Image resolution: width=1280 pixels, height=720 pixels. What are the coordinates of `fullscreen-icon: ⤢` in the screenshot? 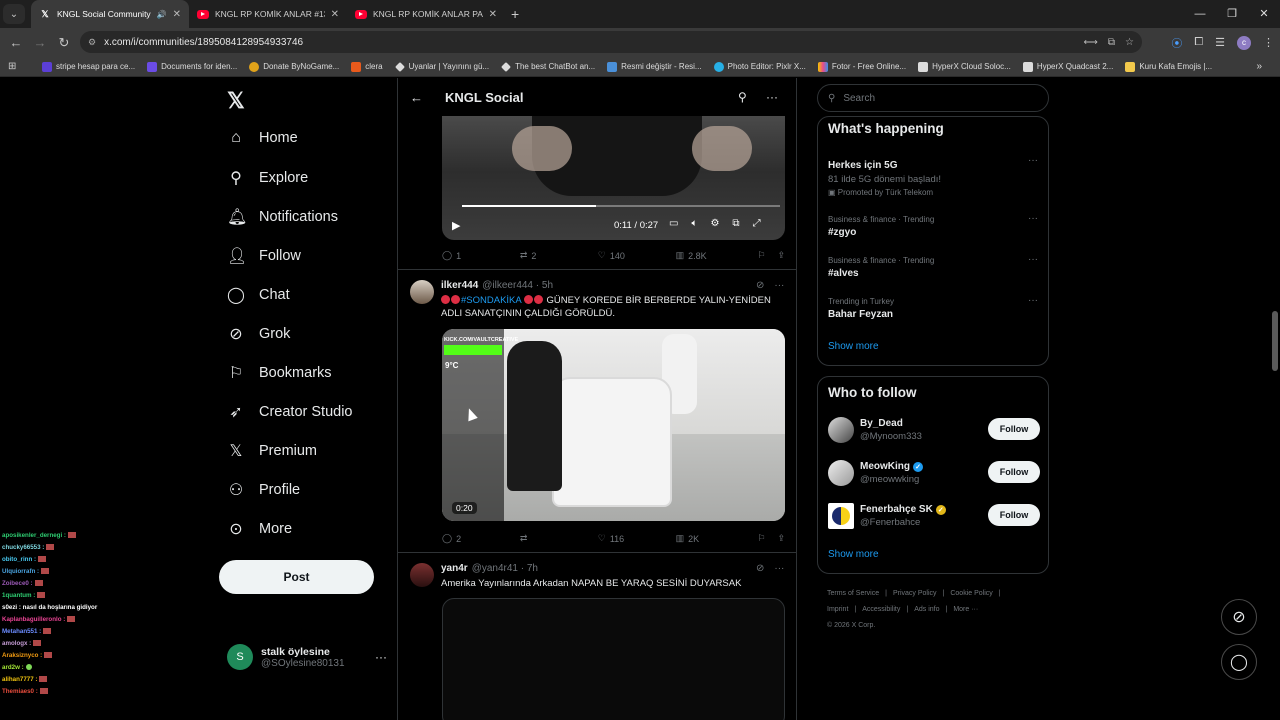 It's located at (757, 223).